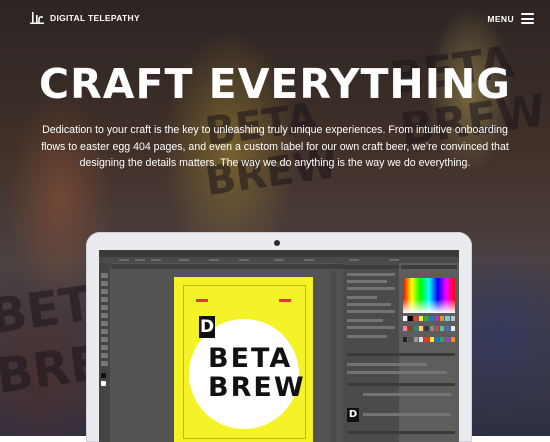 The height and width of the screenshot is (442, 550). Describe the element at coordinates (333, 356) in the screenshot. I see `canvas-scrollbar` at that location.